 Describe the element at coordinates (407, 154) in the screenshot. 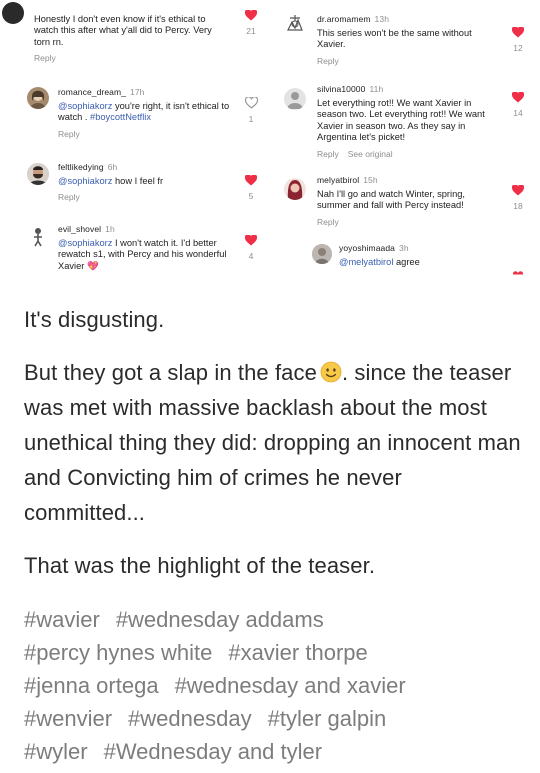

I see `reply-row: Reply See original` at that location.